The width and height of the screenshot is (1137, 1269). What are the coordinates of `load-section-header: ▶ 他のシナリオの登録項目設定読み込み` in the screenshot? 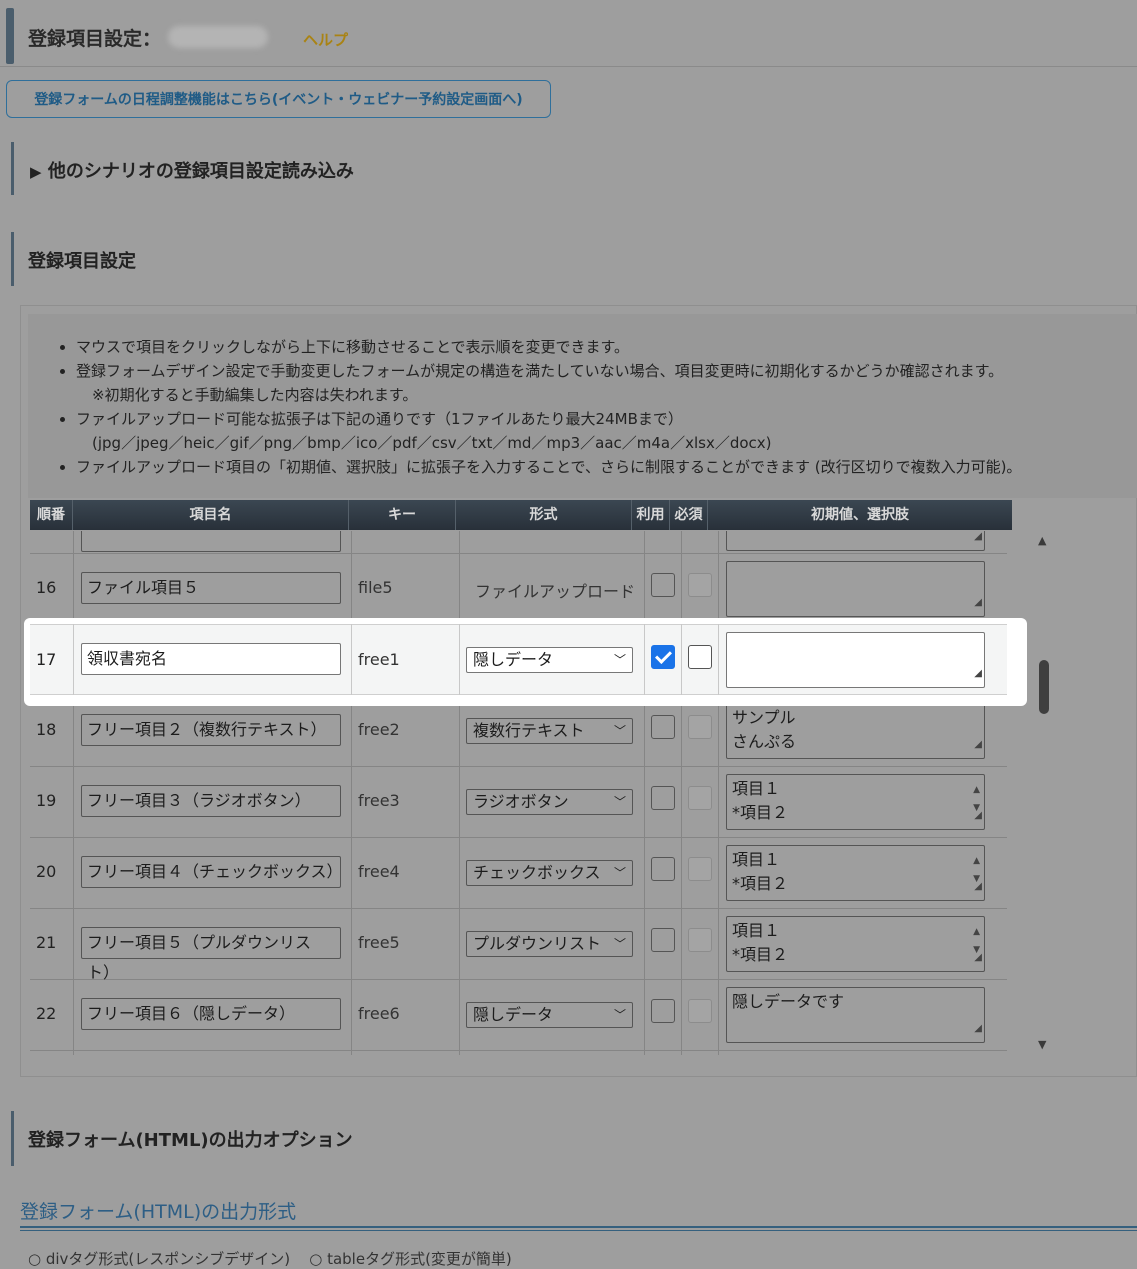 It's located at (192, 170).